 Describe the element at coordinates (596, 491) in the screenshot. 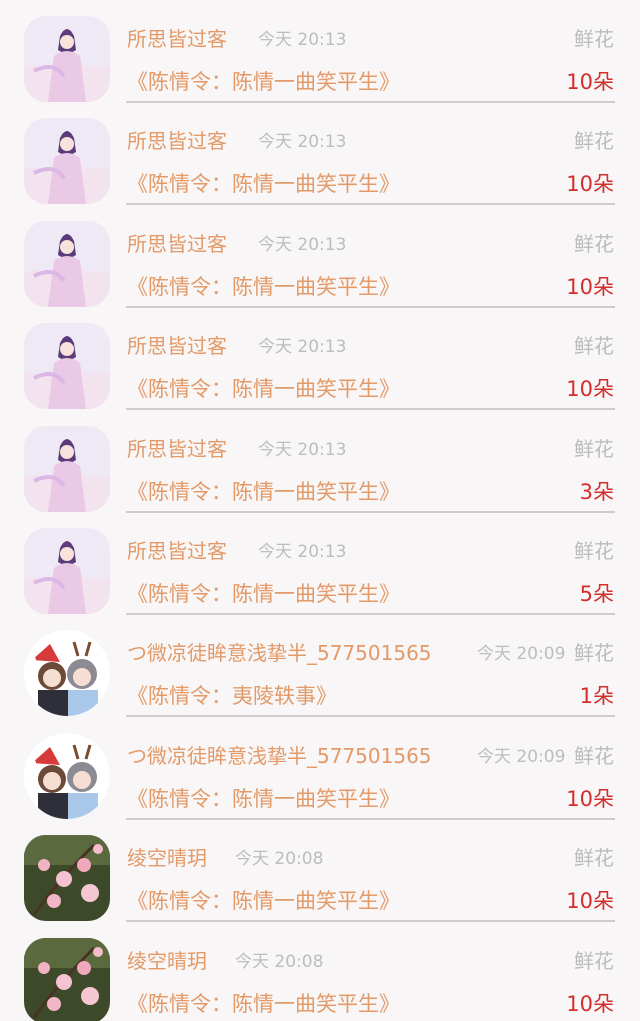

I see `gift-count: 3朵` at that location.